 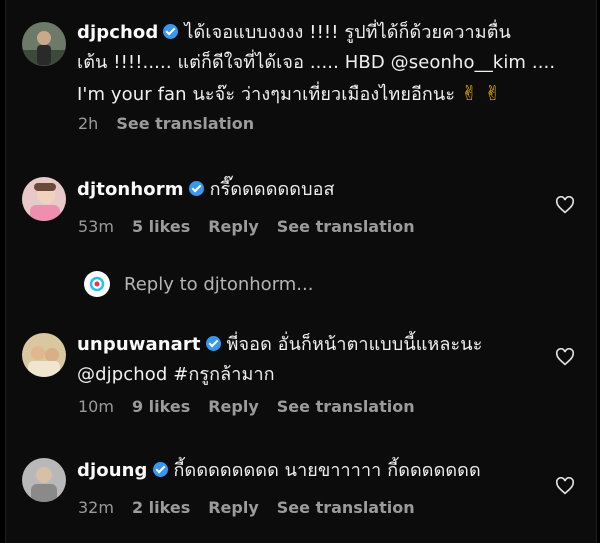 I want to click on avatar-unpuwanart, so click(x=44, y=355).